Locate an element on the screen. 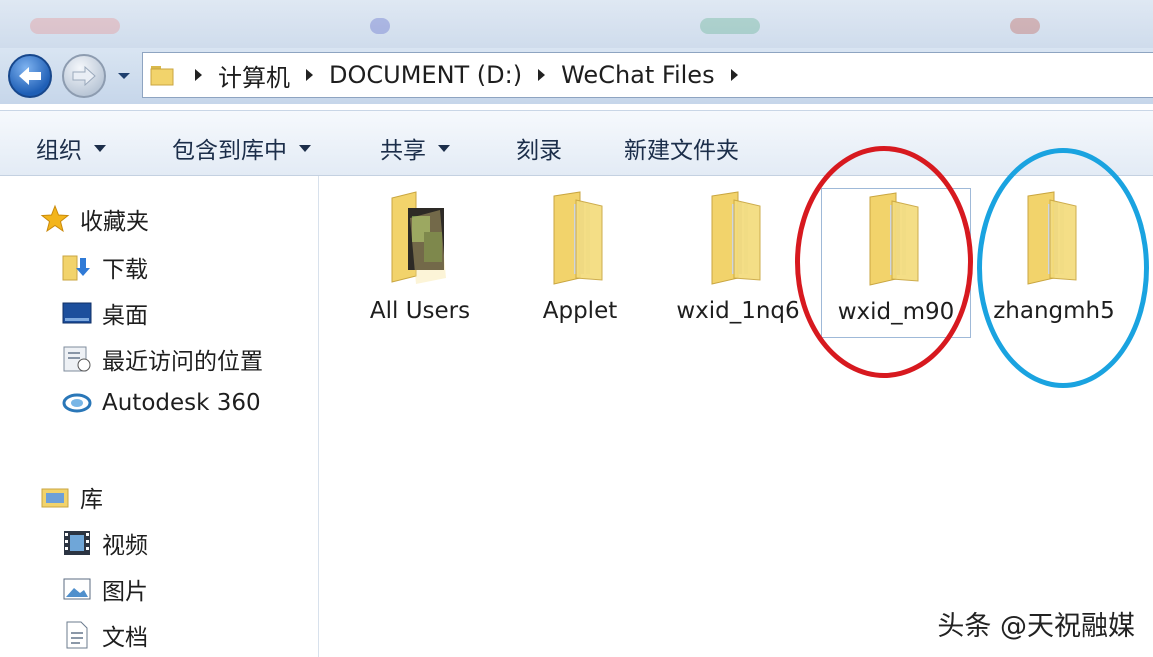 The image size is (1153, 657). nav-desktop-label: 桌面 is located at coordinates (125, 316).